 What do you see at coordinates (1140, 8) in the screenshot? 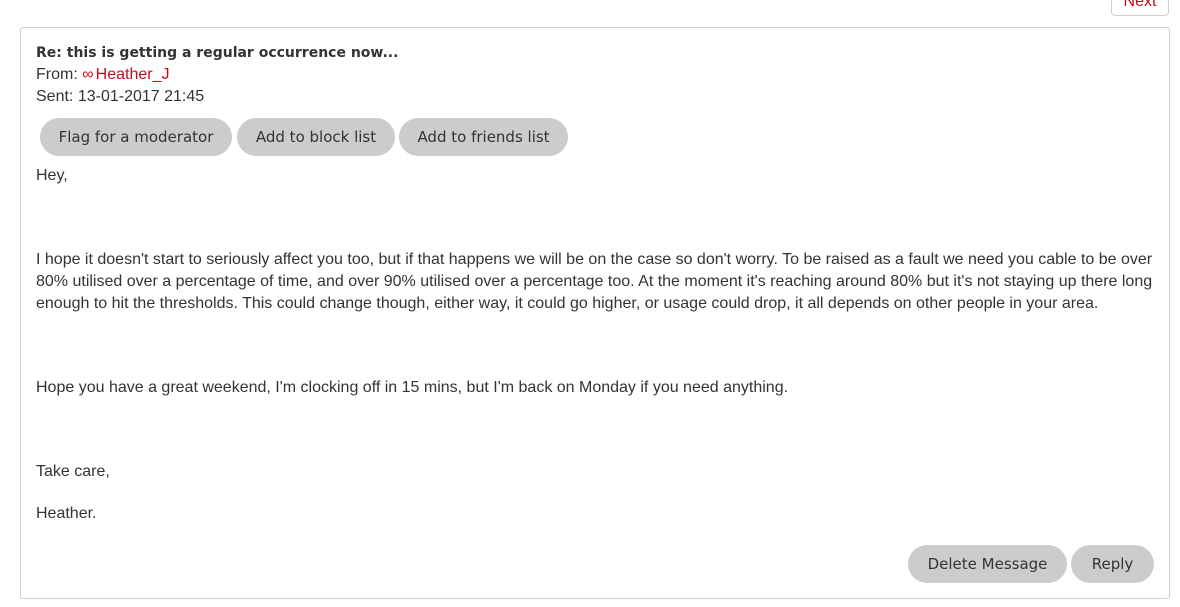
I see `next-button: Next` at bounding box center [1140, 8].